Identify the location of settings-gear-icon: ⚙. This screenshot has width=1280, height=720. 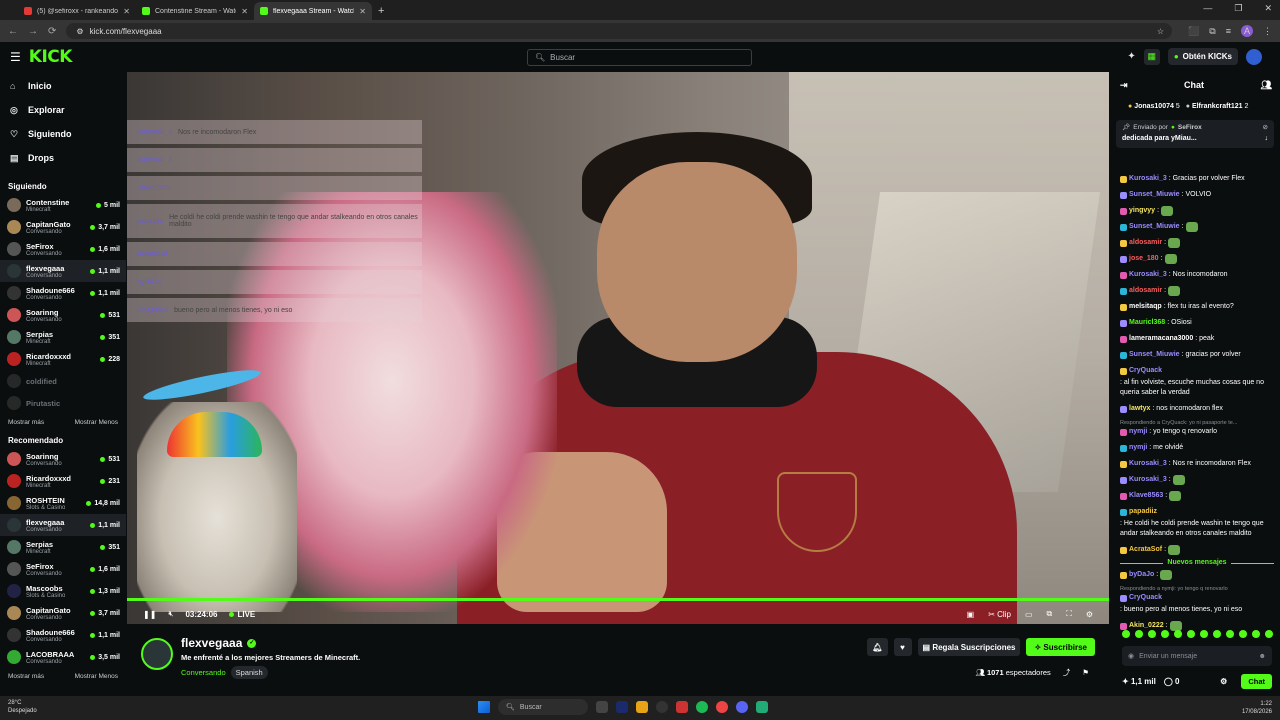
(1089, 614).